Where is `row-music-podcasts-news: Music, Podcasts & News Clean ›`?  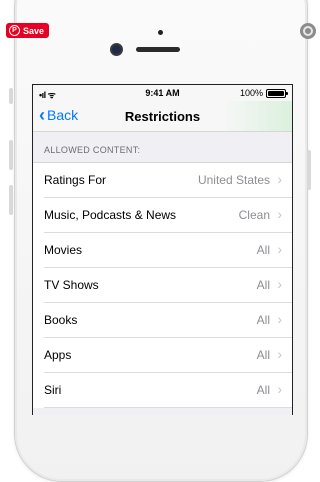
row-music-podcasts-news: Music, Podcasts & News Clean › is located at coordinates (162, 215).